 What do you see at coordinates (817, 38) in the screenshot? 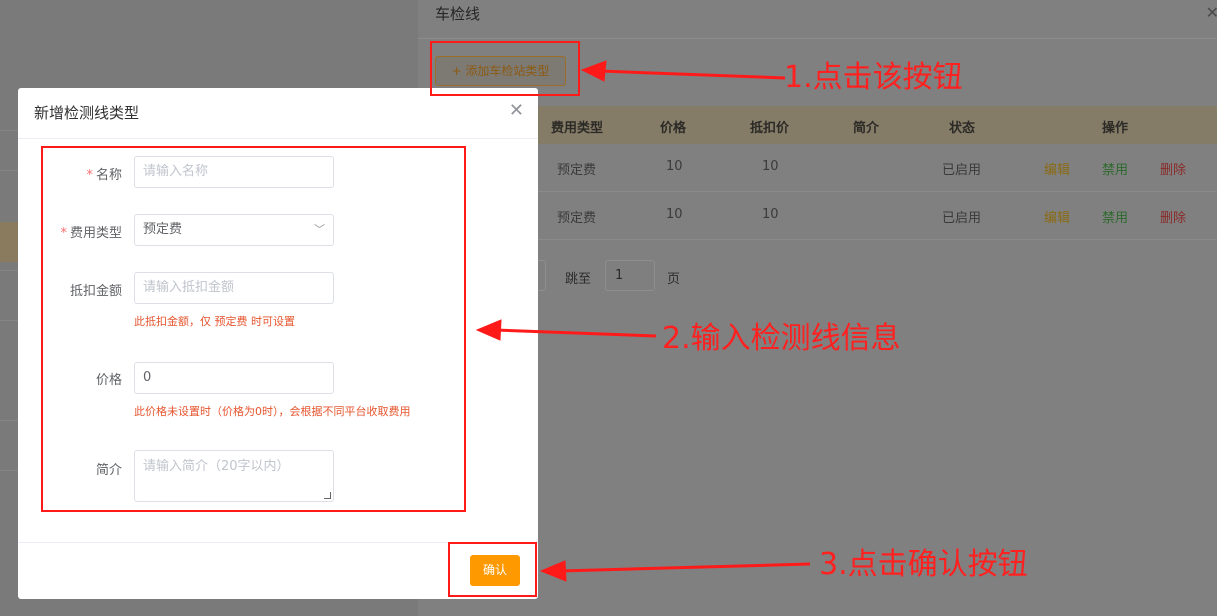
I see `drawer-divider` at bounding box center [817, 38].